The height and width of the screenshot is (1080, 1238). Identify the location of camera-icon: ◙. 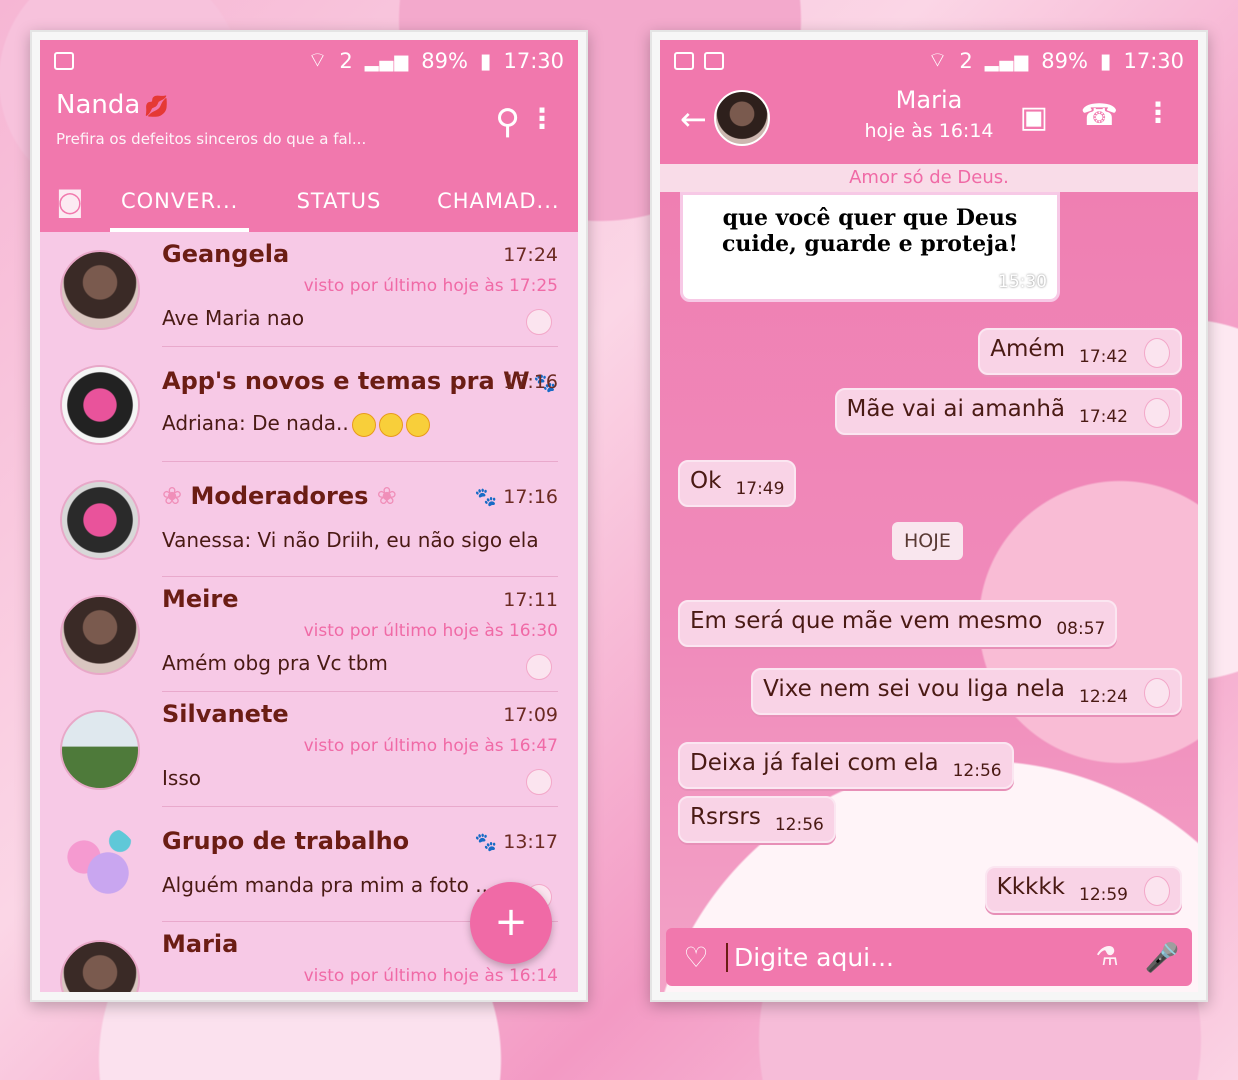
(70, 201).